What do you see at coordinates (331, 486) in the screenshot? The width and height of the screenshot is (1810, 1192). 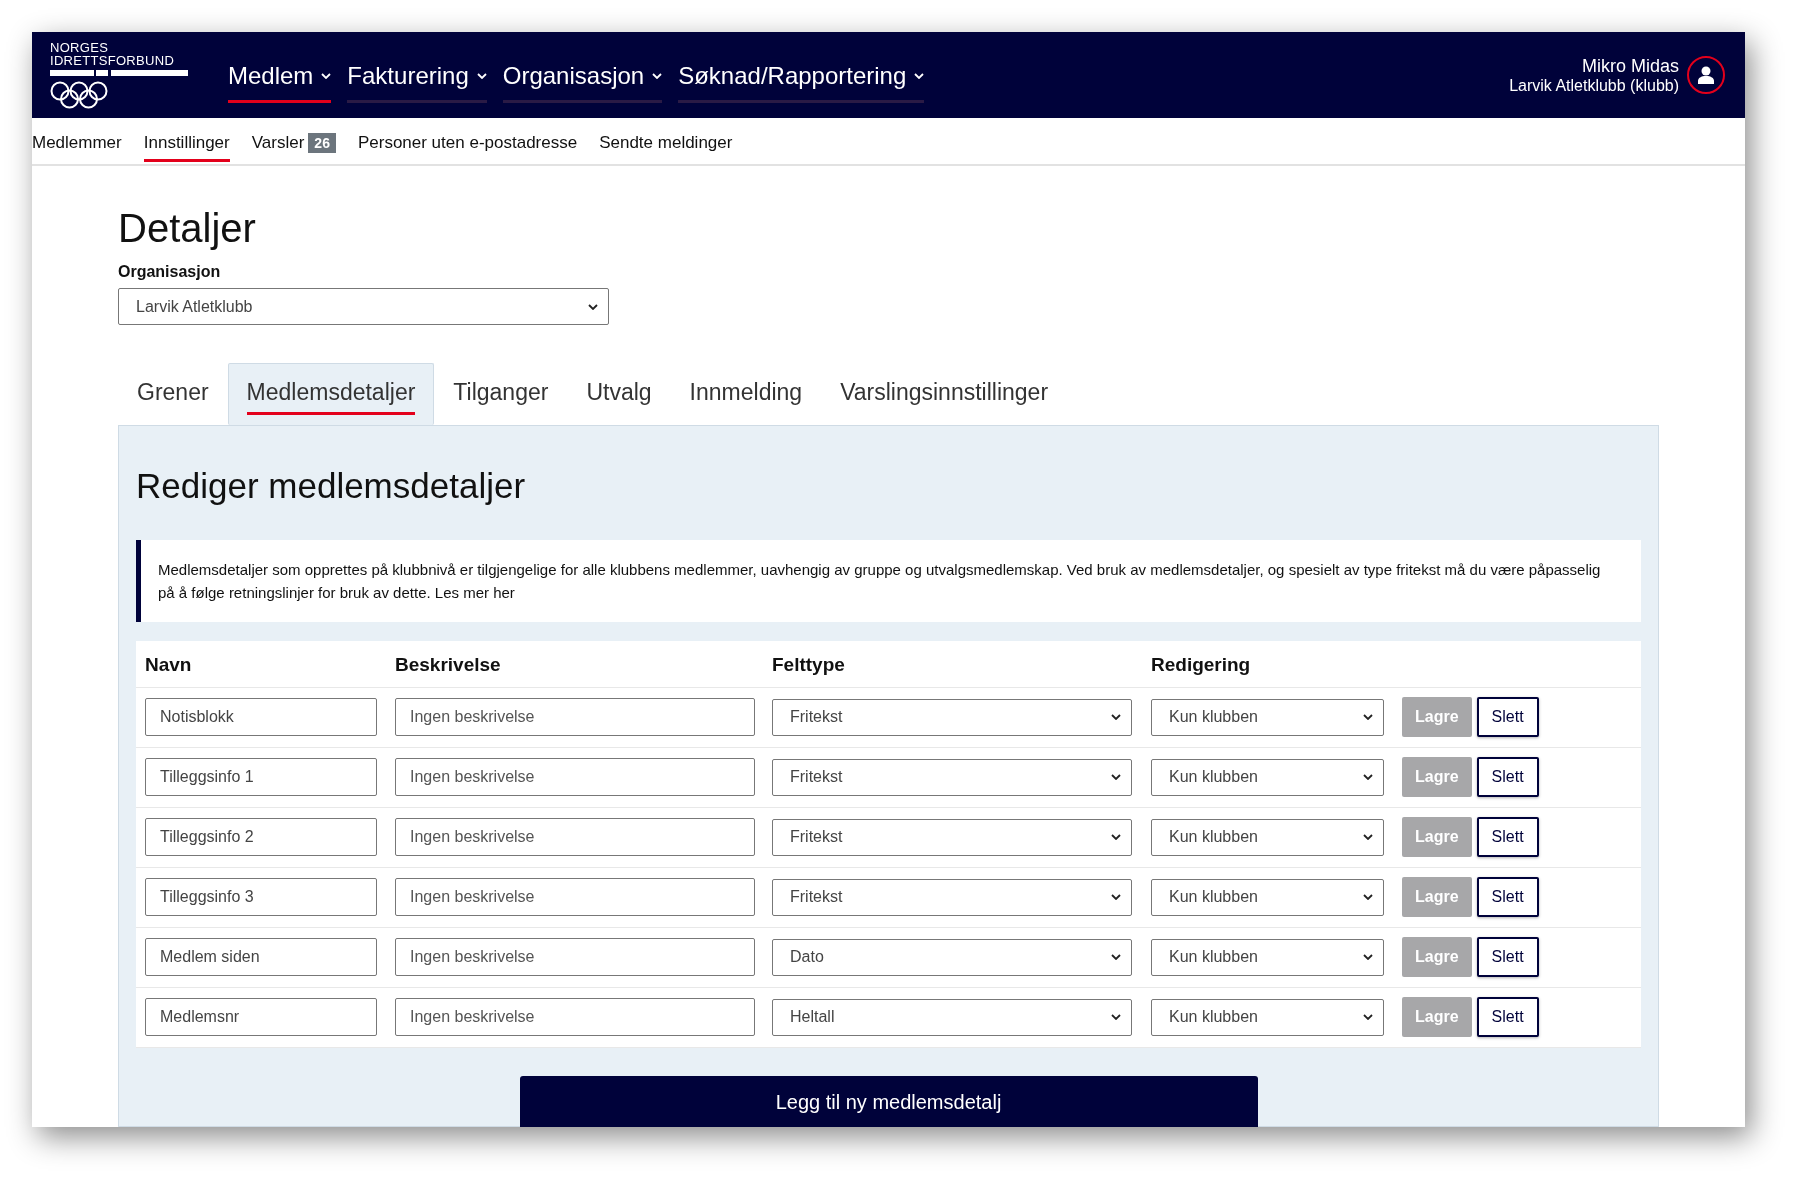 I see `section-heading: Rediger medlemsdetaljer` at bounding box center [331, 486].